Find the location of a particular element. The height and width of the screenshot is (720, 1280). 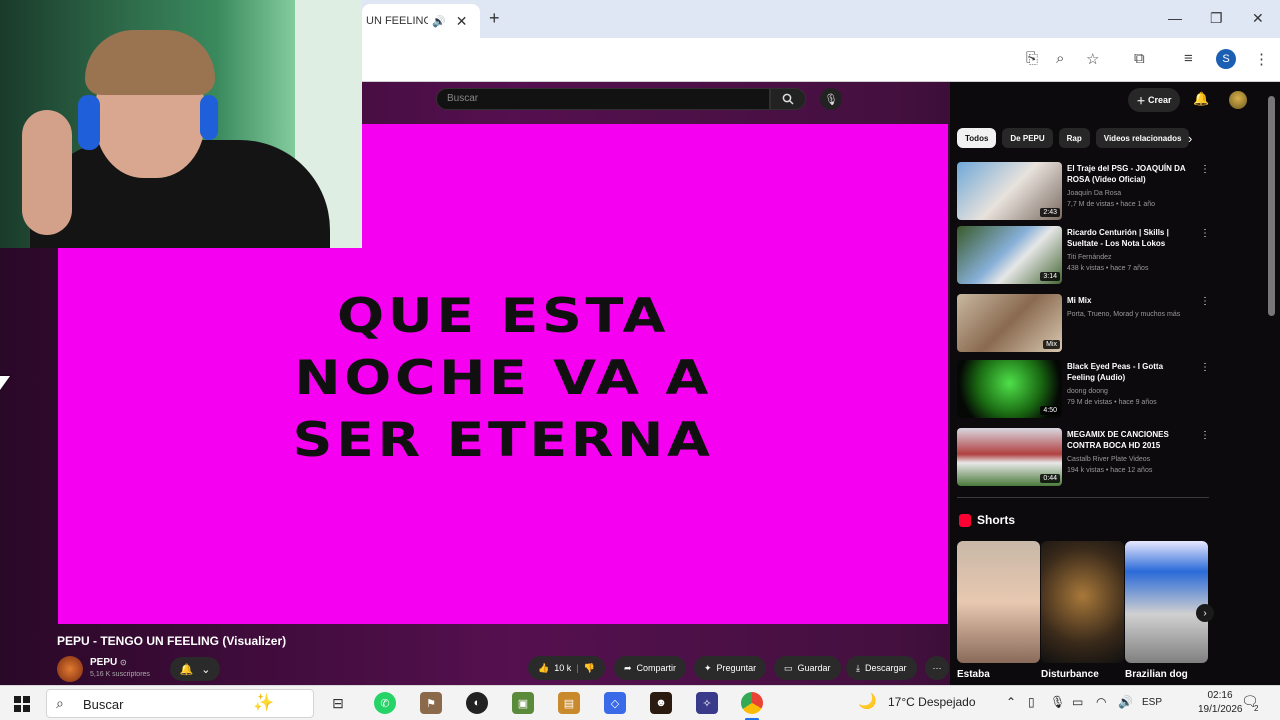

speaker-icon: 🔊 is located at coordinates (439, 21).